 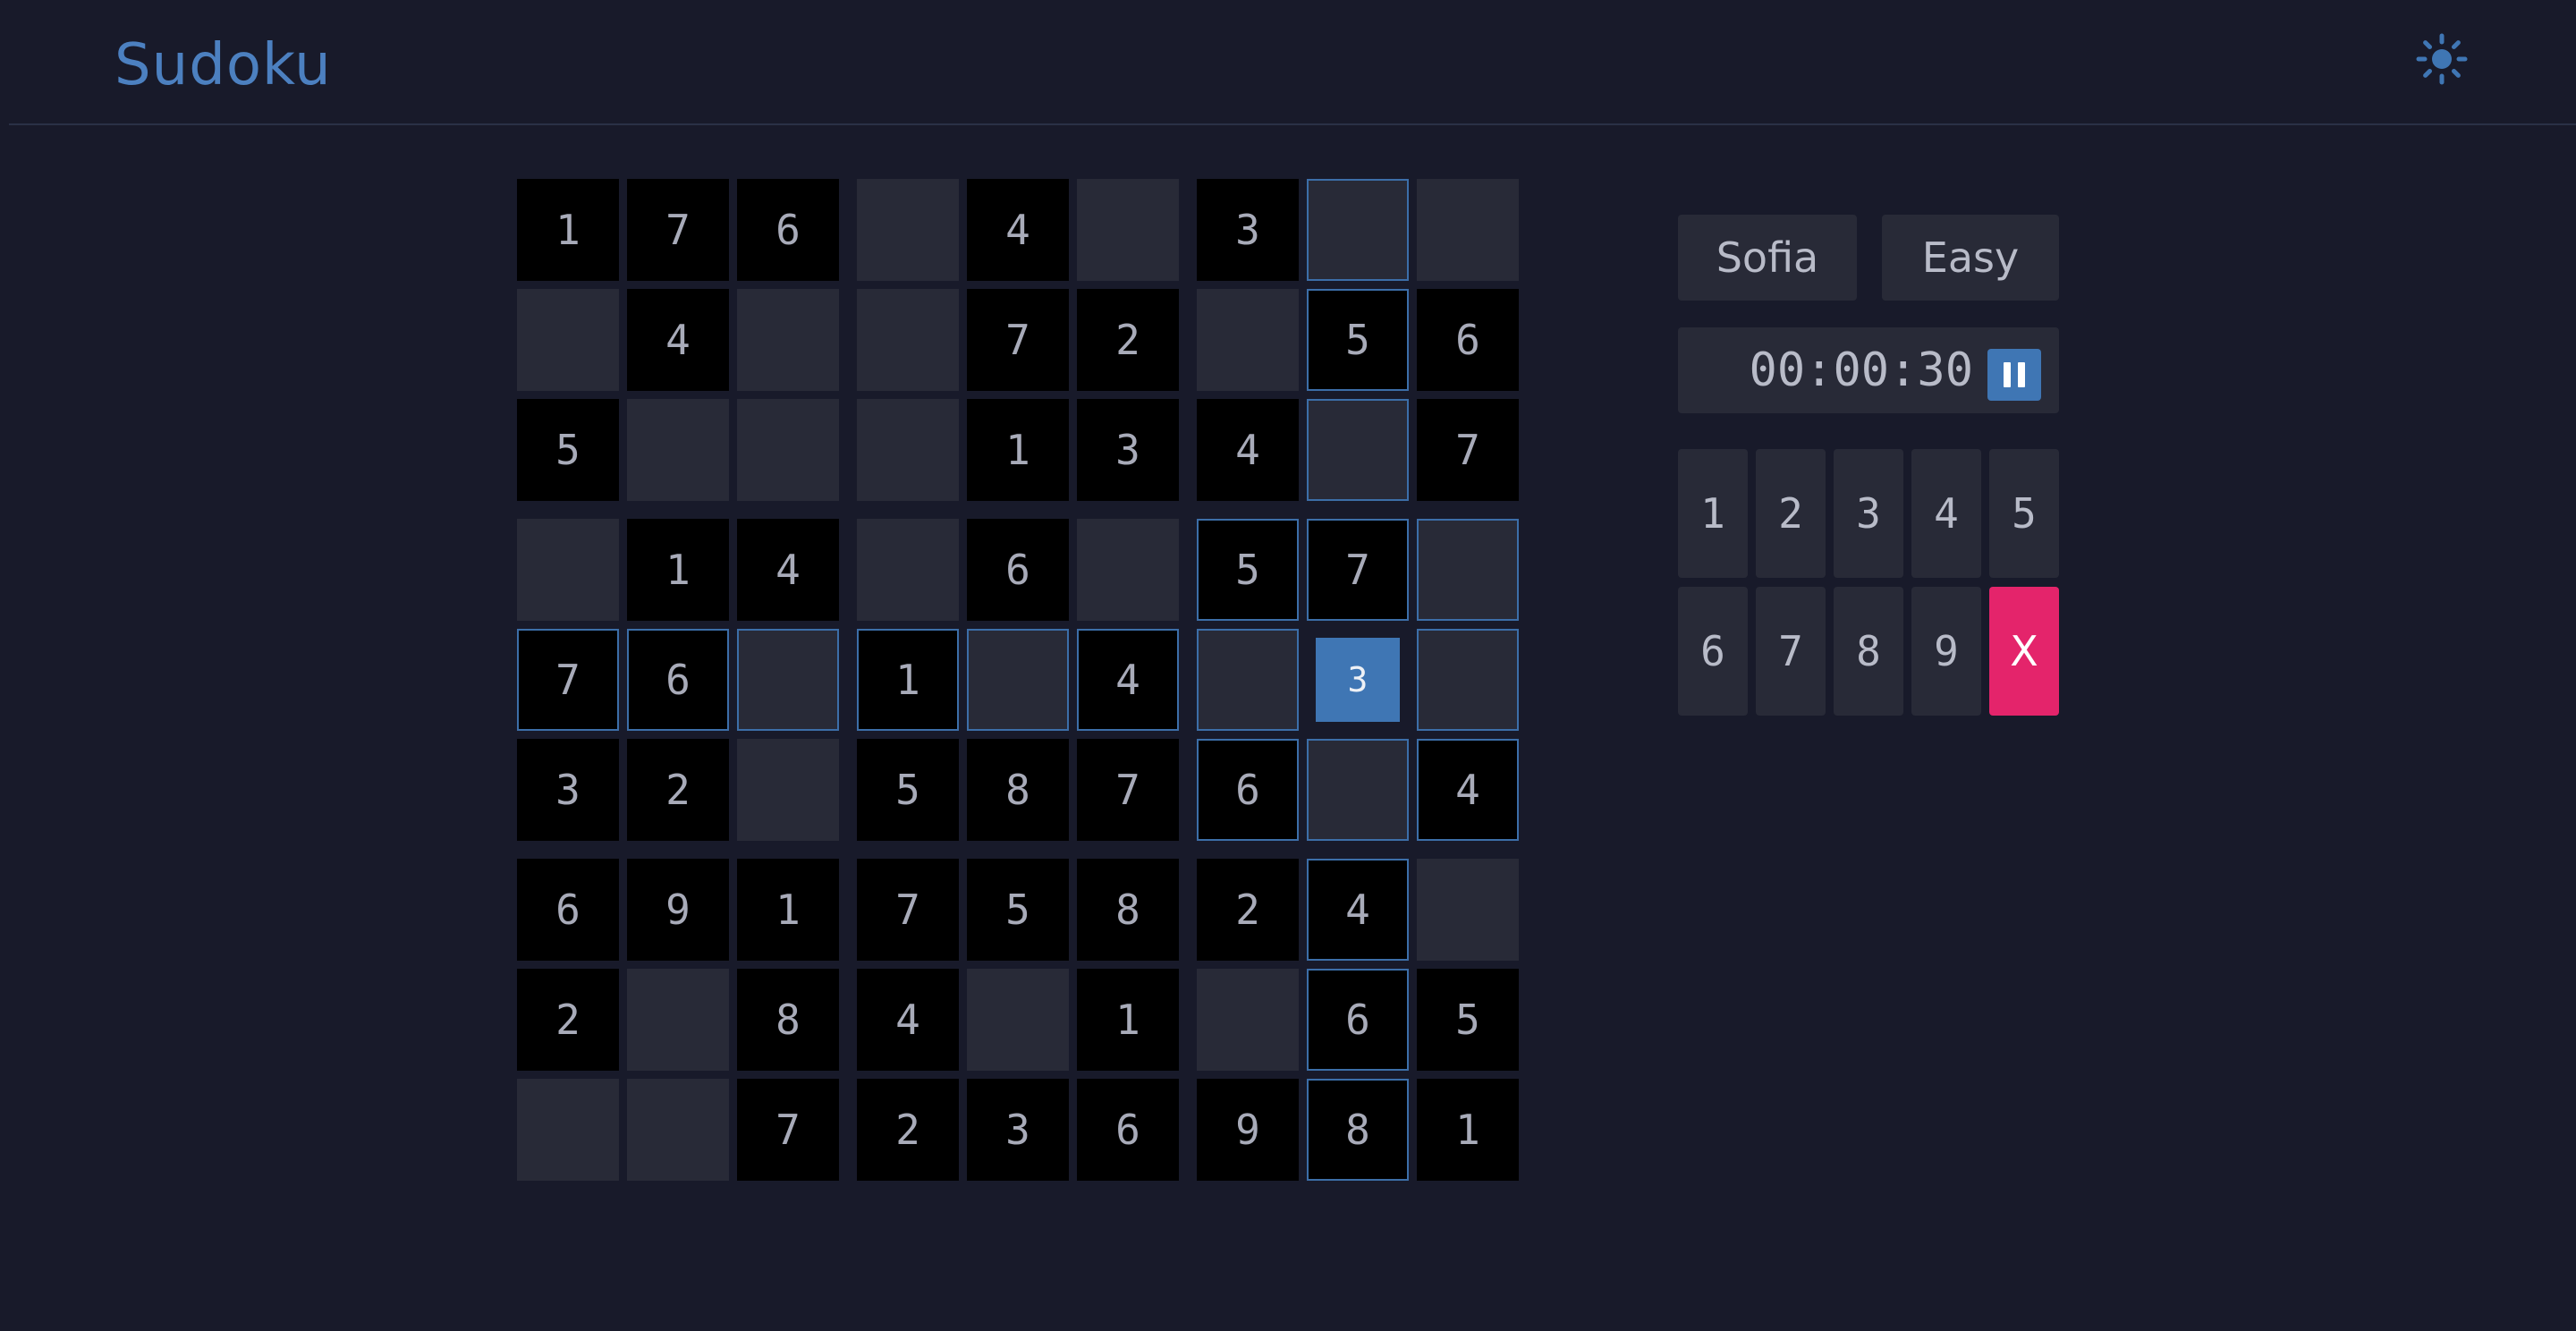 What do you see at coordinates (678, 1020) in the screenshot?
I see `cell-r8-c2` at bounding box center [678, 1020].